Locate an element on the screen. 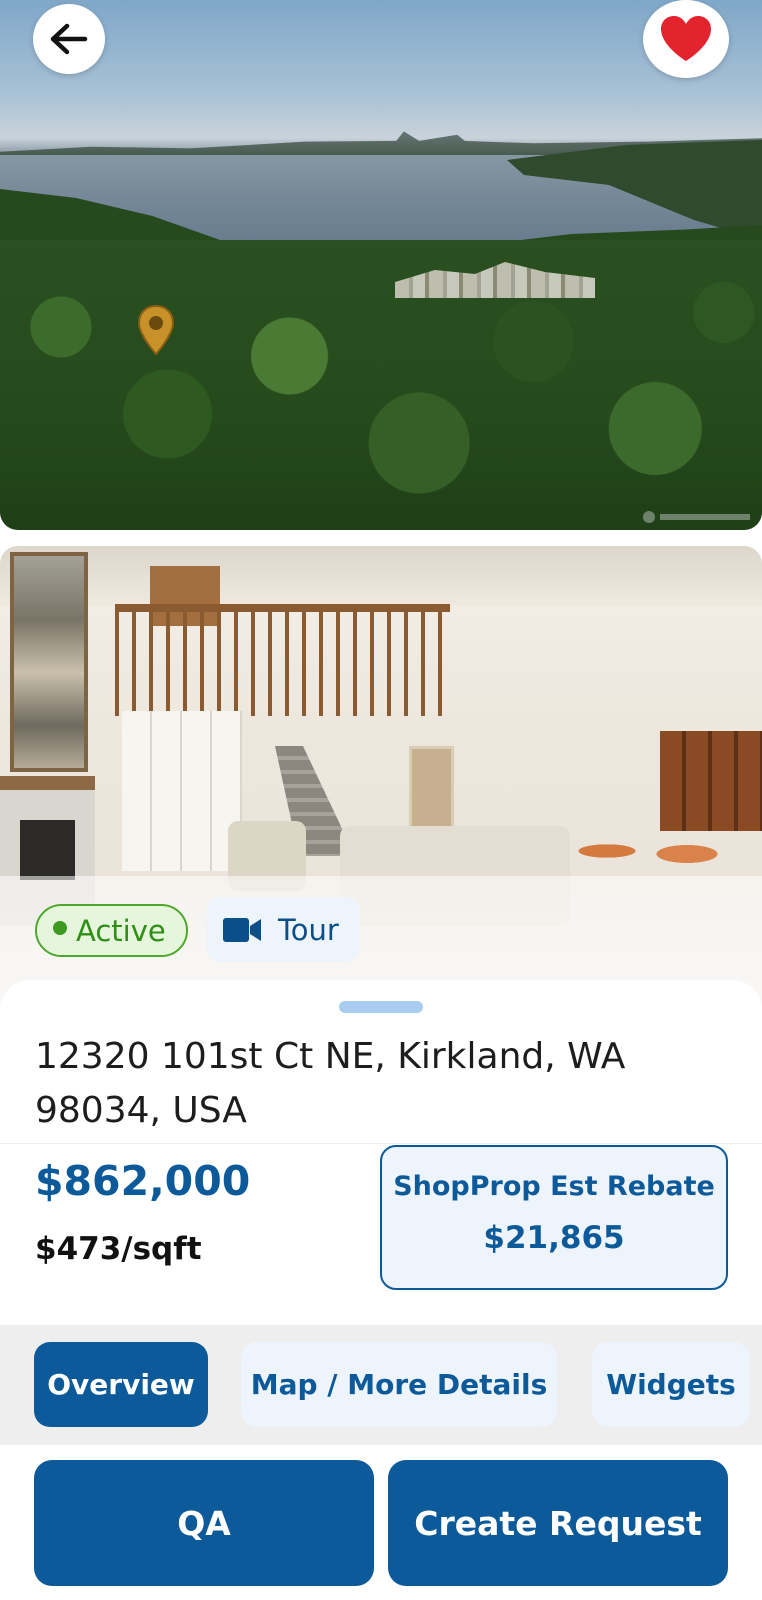 This screenshot has width=762, height=1600. price-per-sqft: $473/sqft is located at coordinates (118, 1249).